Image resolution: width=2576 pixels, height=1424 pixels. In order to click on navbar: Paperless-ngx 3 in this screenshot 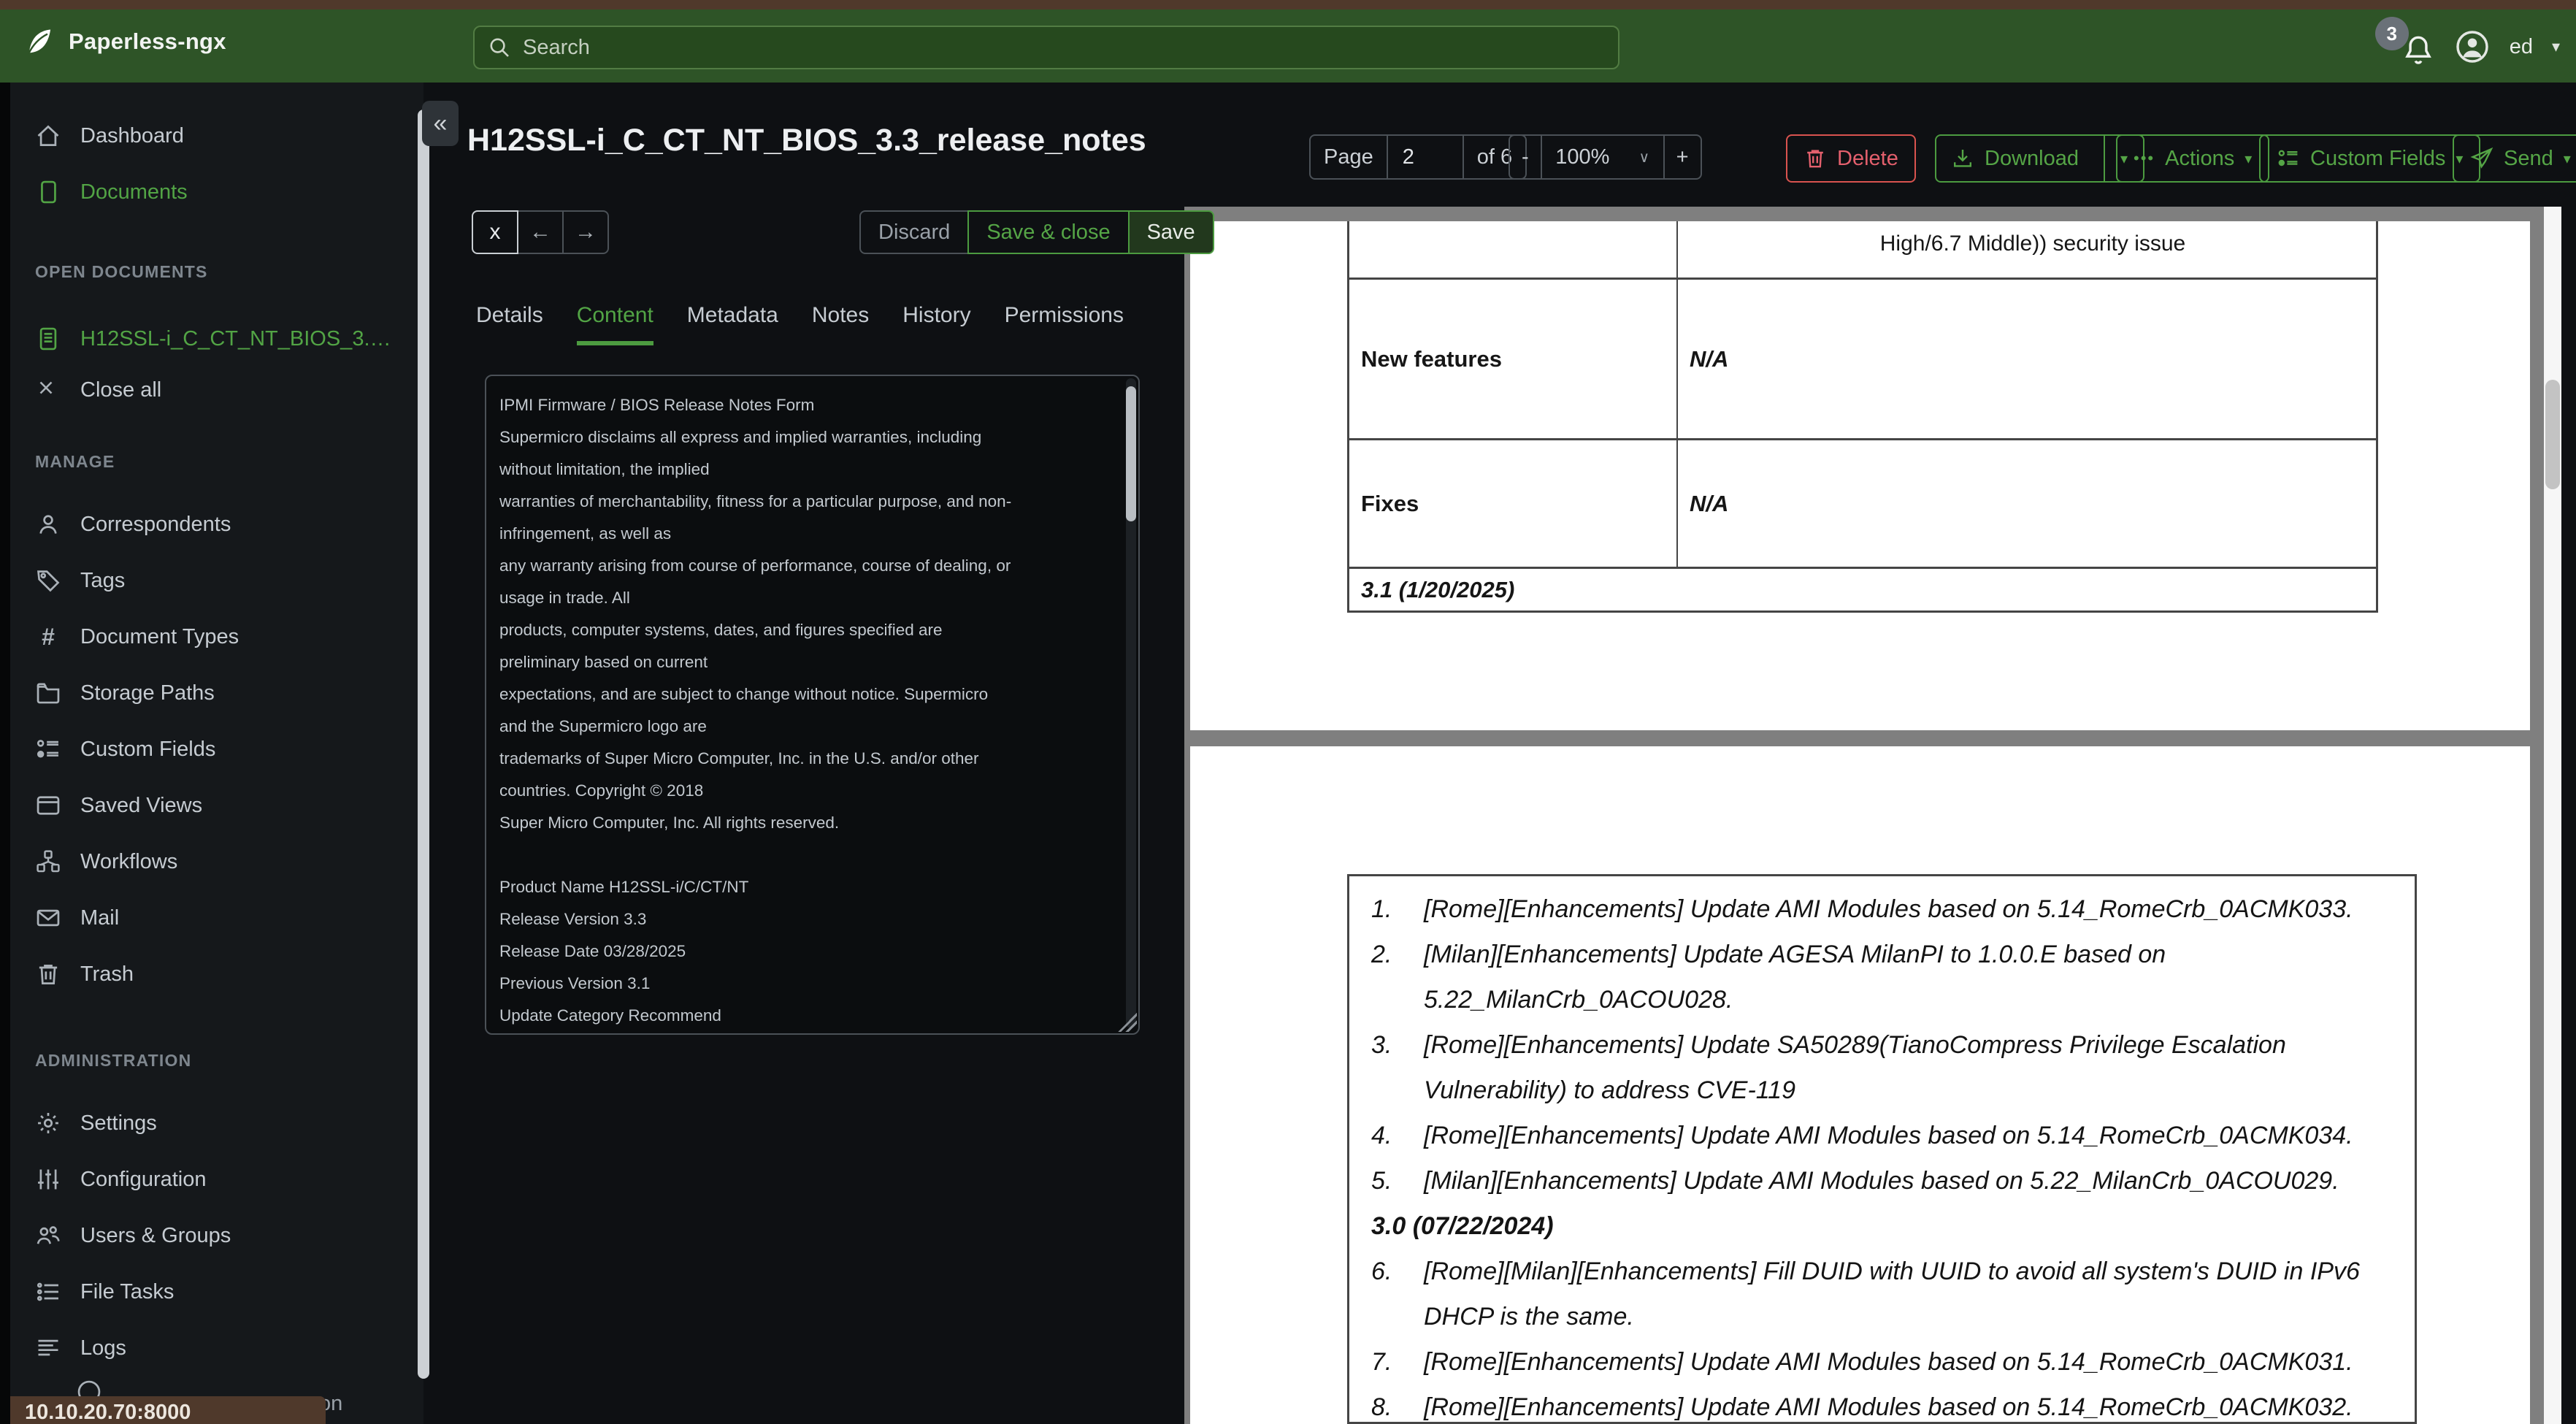, I will do `click(1288, 46)`.